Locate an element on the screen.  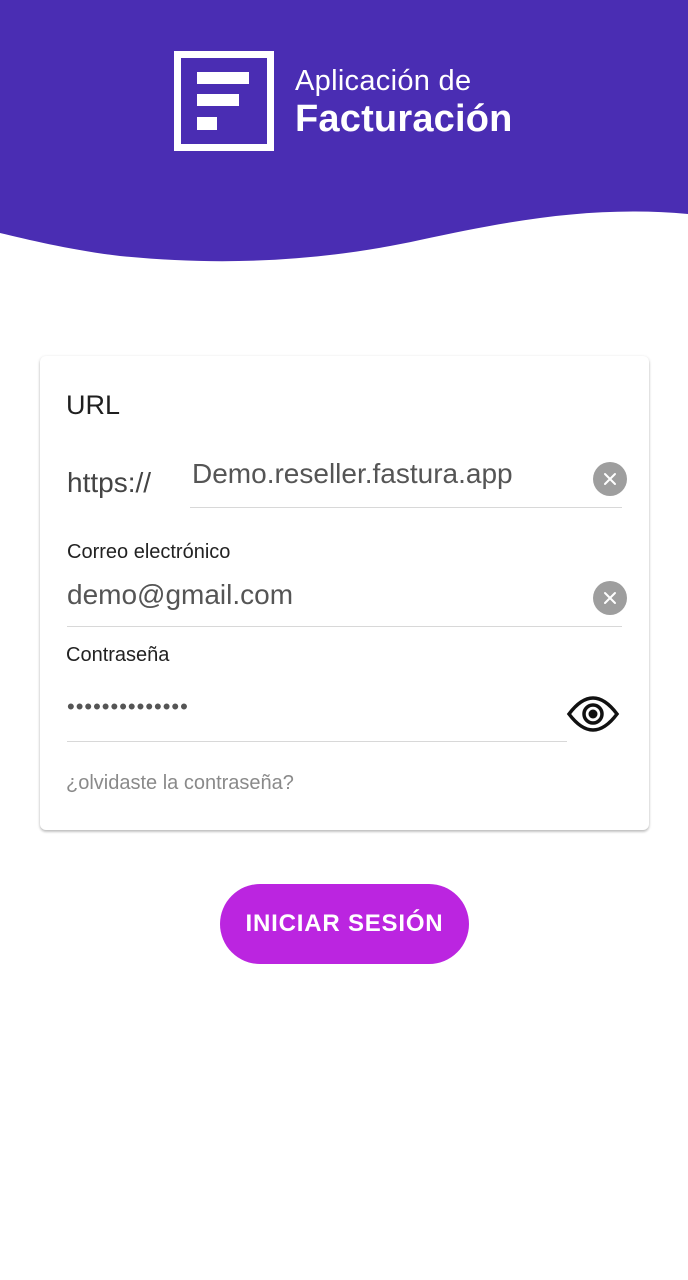
login-button: INICIAR SESIÓN is located at coordinates (344, 924).